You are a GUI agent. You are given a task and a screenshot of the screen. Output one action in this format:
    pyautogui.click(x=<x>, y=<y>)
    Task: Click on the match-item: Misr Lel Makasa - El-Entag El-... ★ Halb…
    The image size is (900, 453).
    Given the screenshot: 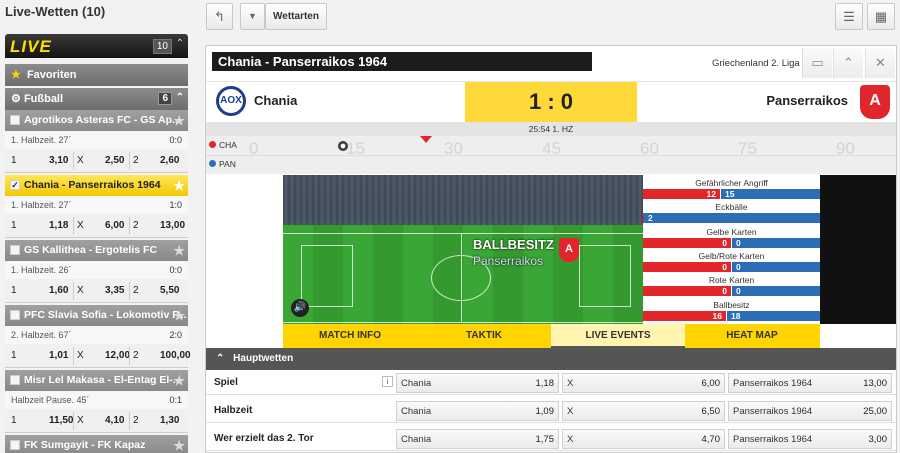 What is the action you would take?
    pyautogui.click(x=96, y=401)
    